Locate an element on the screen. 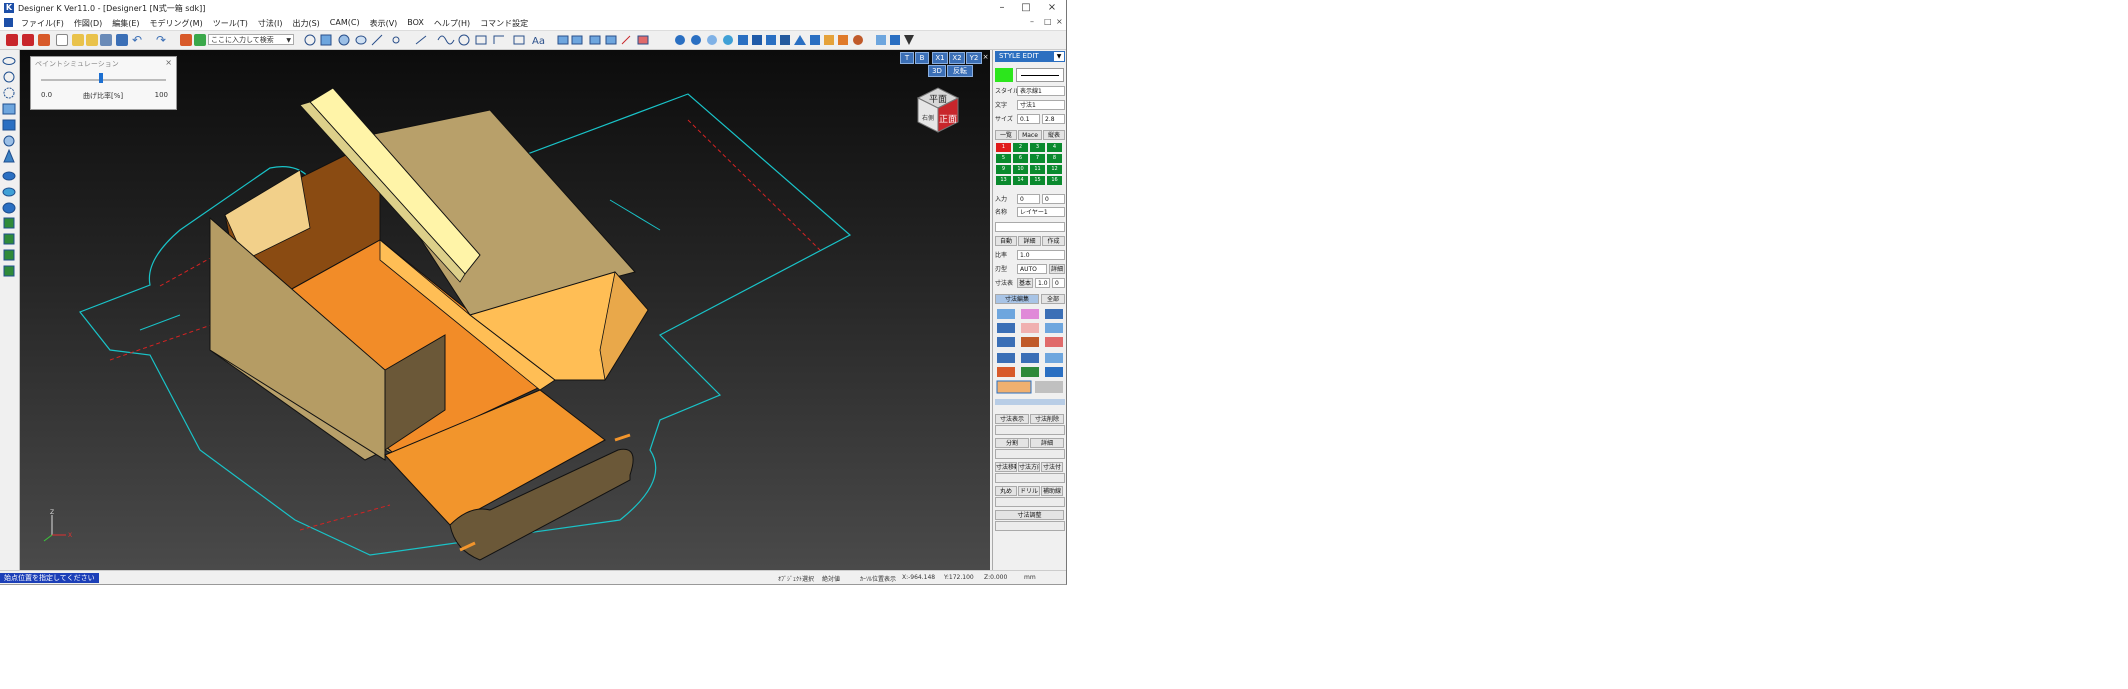 The image size is (2128, 689). cutter-select: AUTO is located at coordinates (1032, 269).